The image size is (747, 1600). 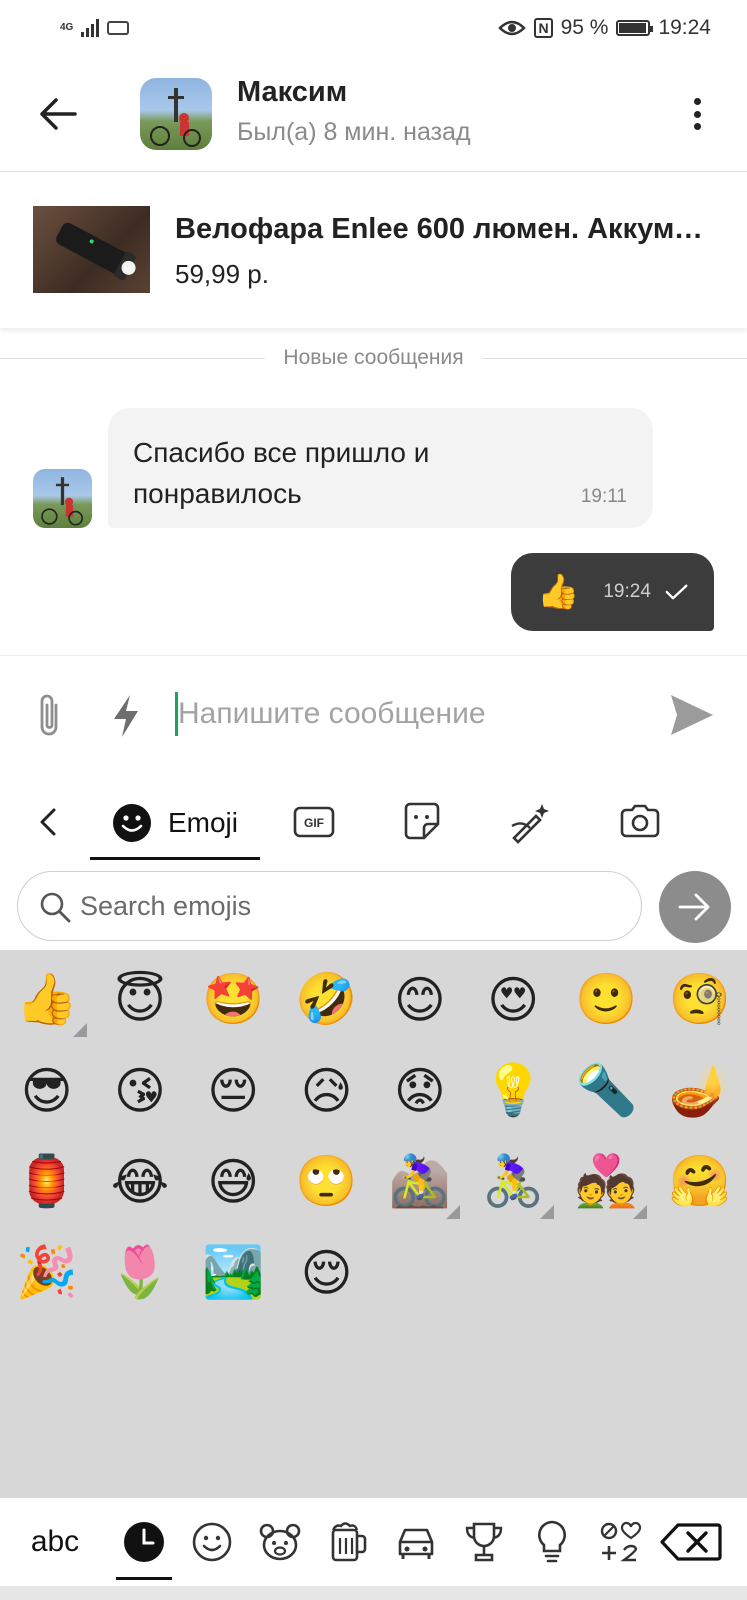 What do you see at coordinates (139, 1090) in the screenshot?
I see `emoji-key: 😘` at bounding box center [139, 1090].